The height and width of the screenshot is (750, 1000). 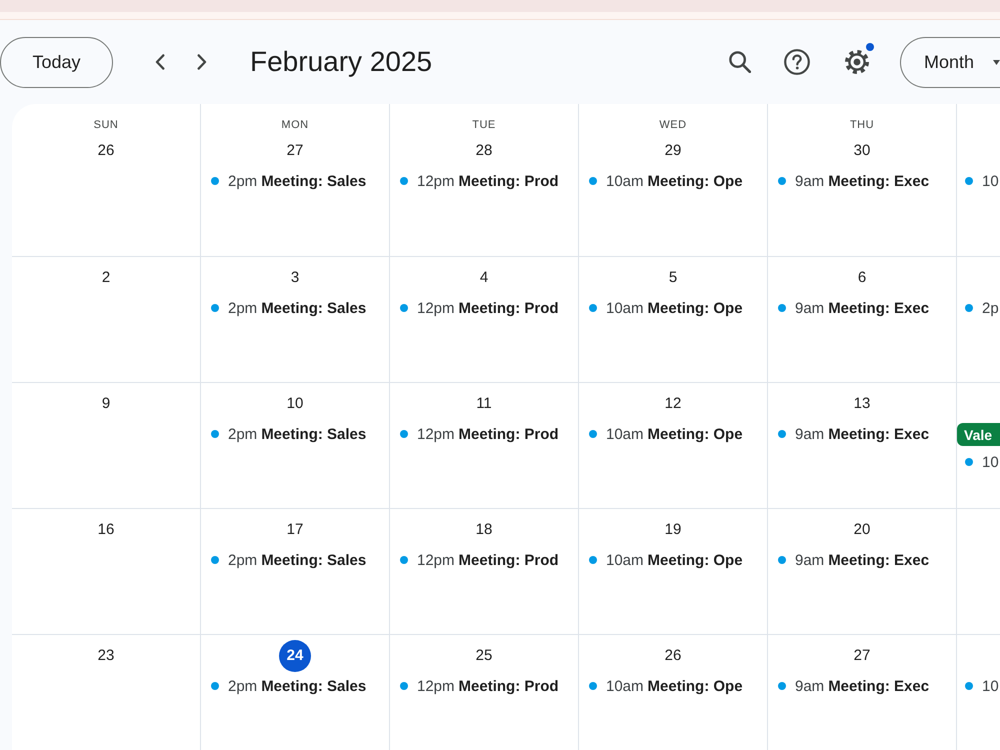 What do you see at coordinates (160, 62) in the screenshot?
I see `chevron-left-icon` at bounding box center [160, 62].